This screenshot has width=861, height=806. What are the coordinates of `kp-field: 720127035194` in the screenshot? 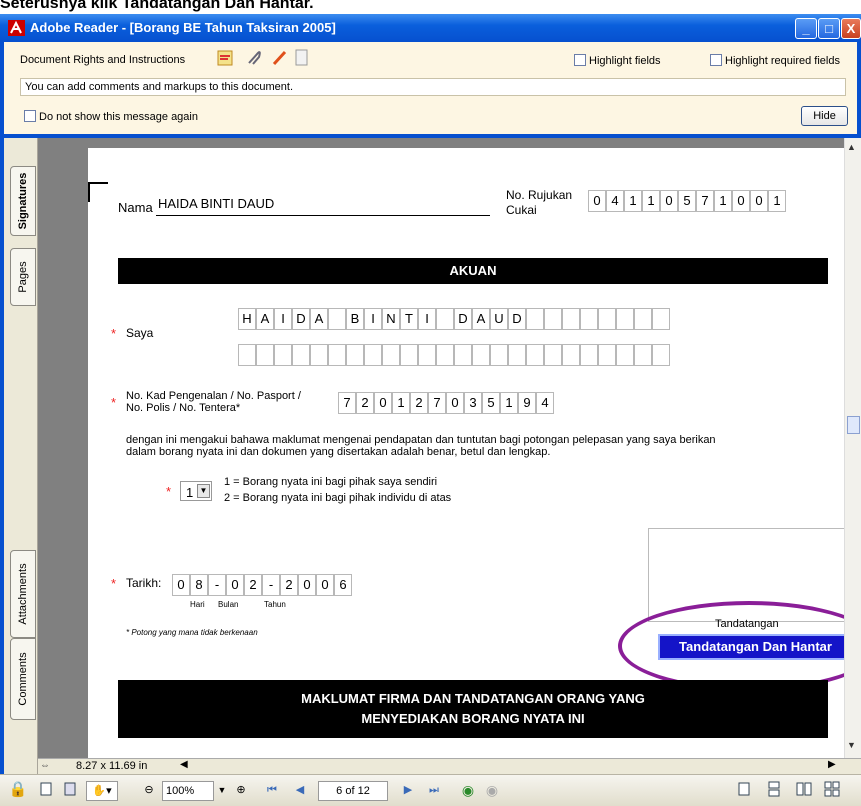 It's located at (446, 403).